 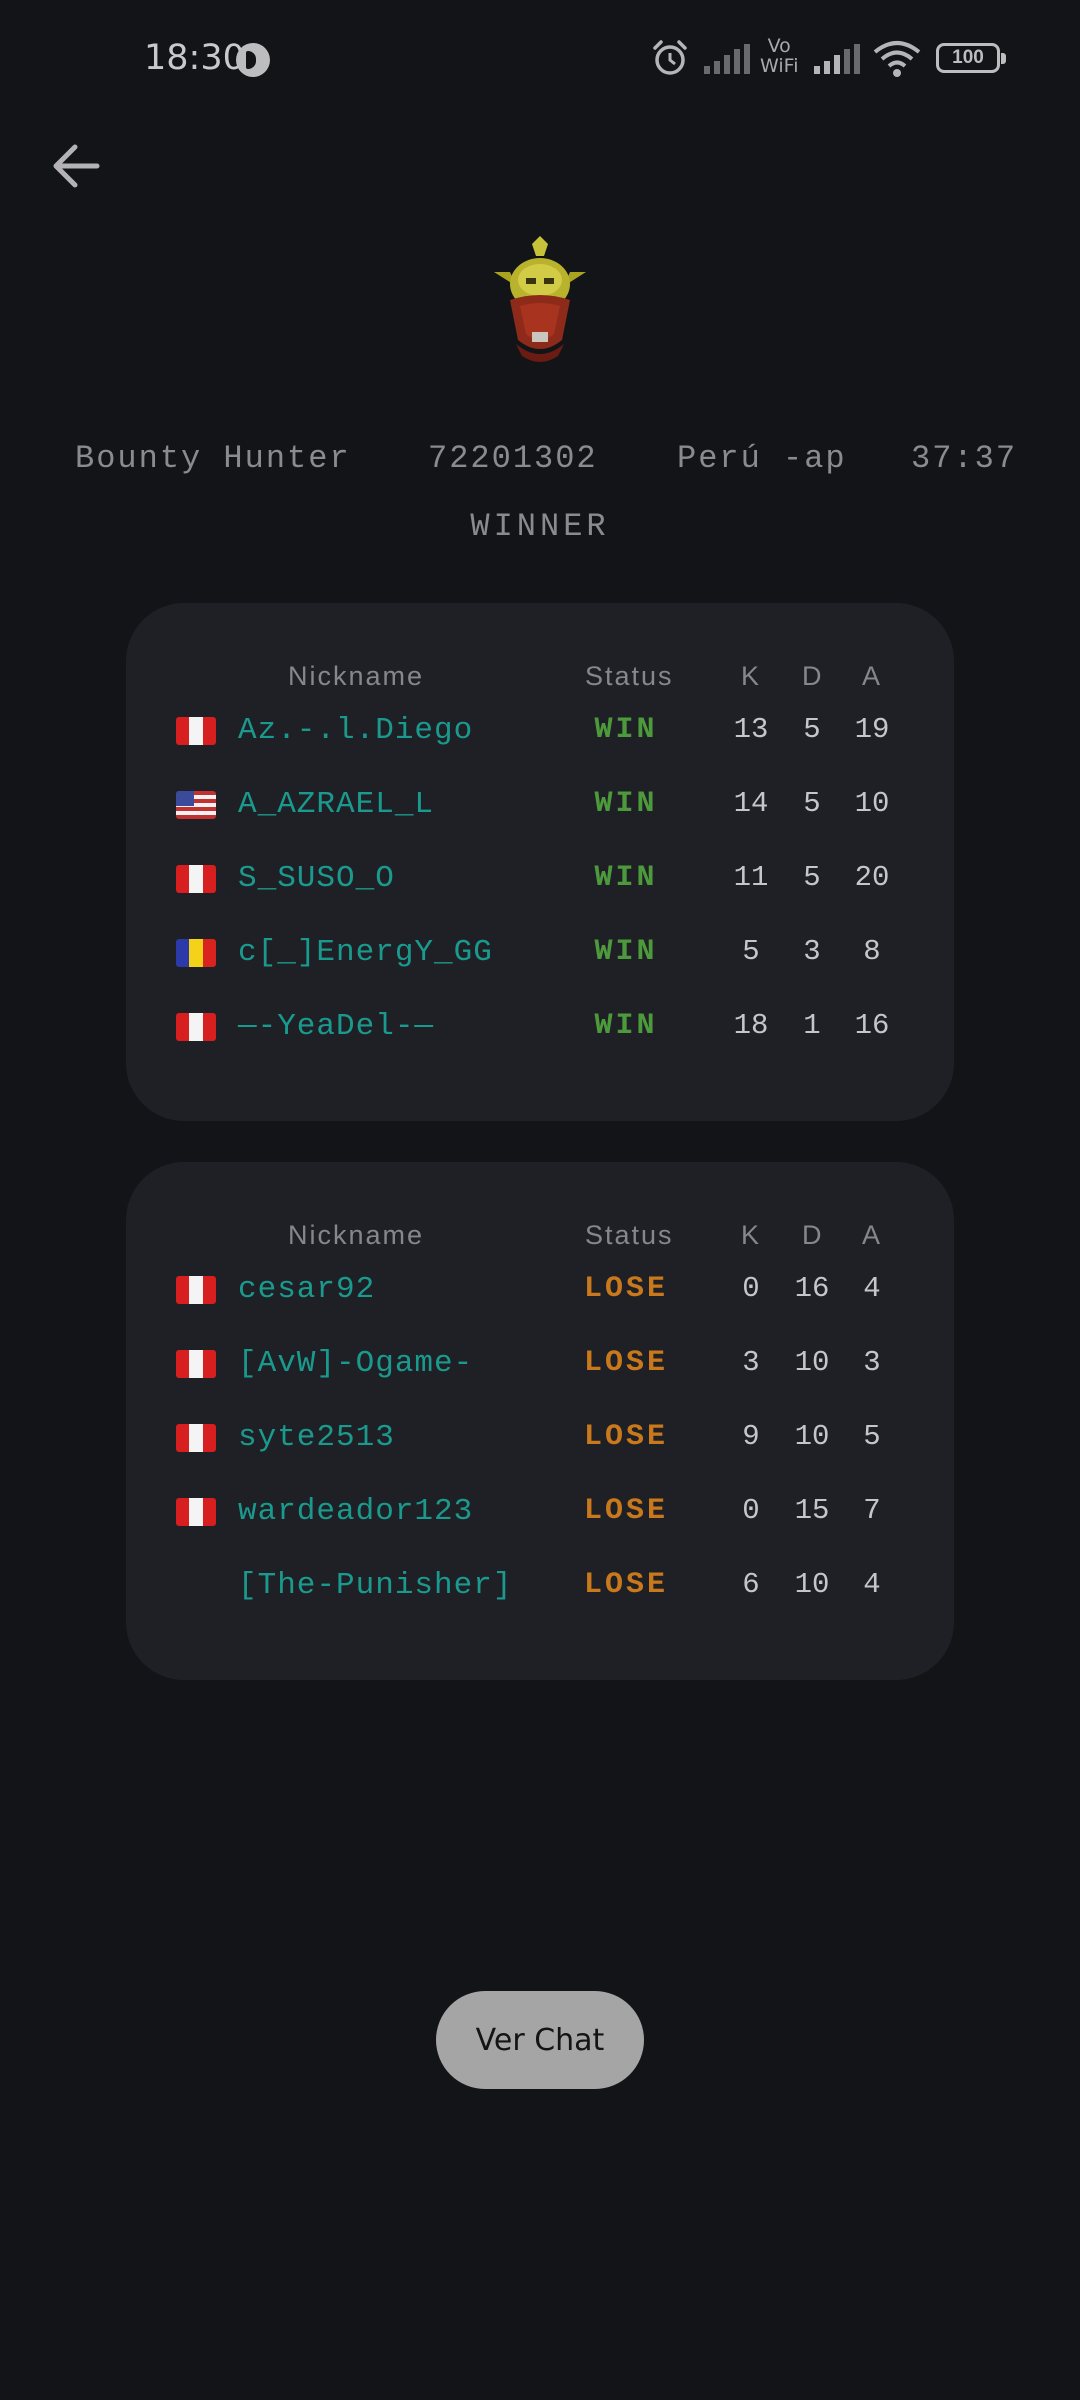 What do you see at coordinates (316, 1437) in the screenshot?
I see `player-nickname: syte2513` at bounding box center [316, 1437].